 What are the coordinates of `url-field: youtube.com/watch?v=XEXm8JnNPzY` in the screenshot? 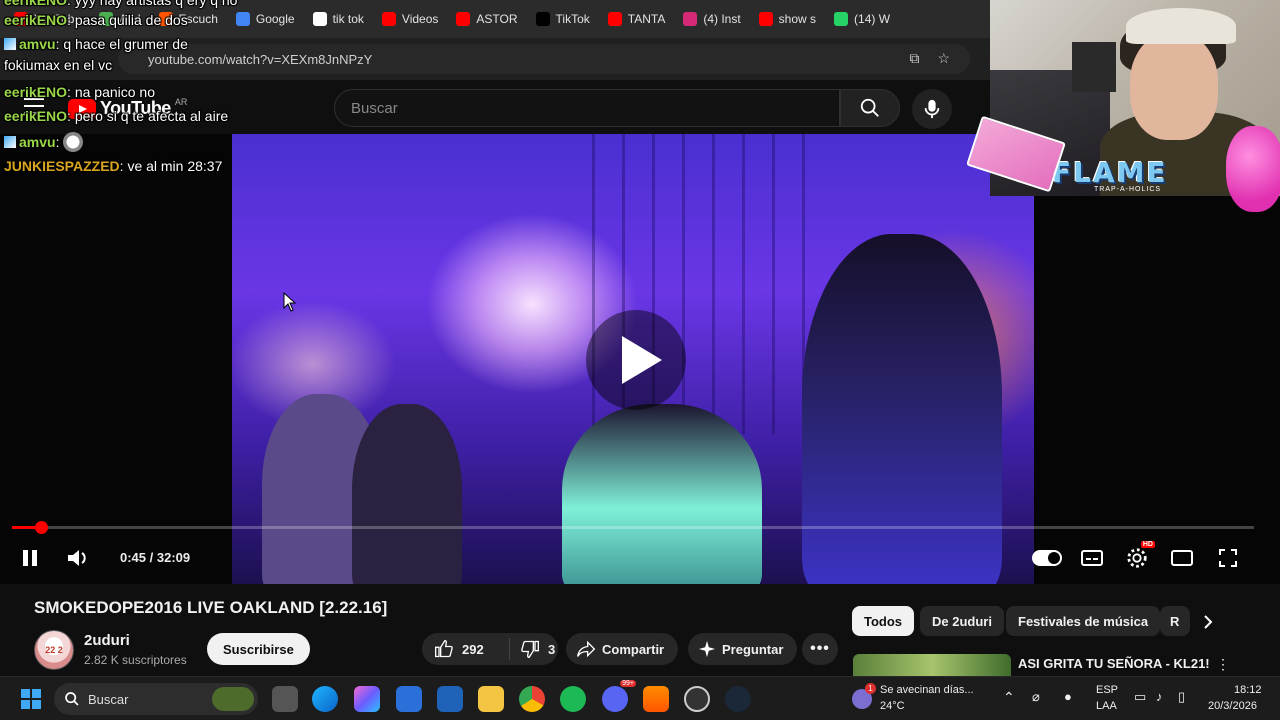 It's located at (544, 59).